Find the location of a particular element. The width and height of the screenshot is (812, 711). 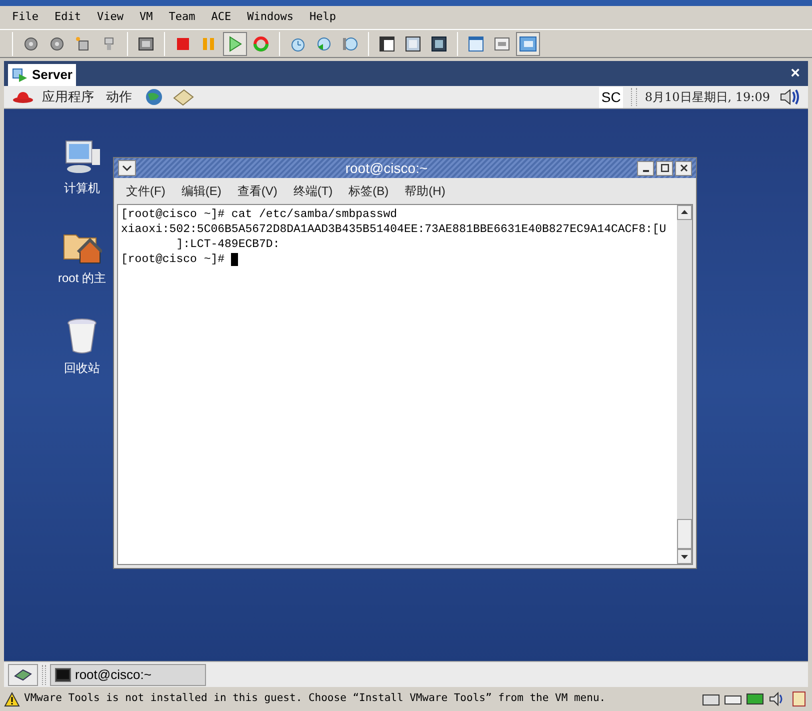

scrollbar-thumb is located at coordinates (684, 534).